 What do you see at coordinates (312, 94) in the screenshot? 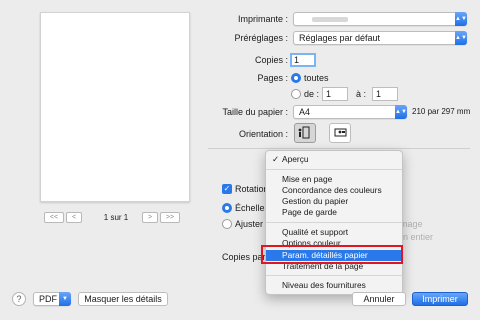
I see `pages-from-label: de :` at bounding box center [312, 94].